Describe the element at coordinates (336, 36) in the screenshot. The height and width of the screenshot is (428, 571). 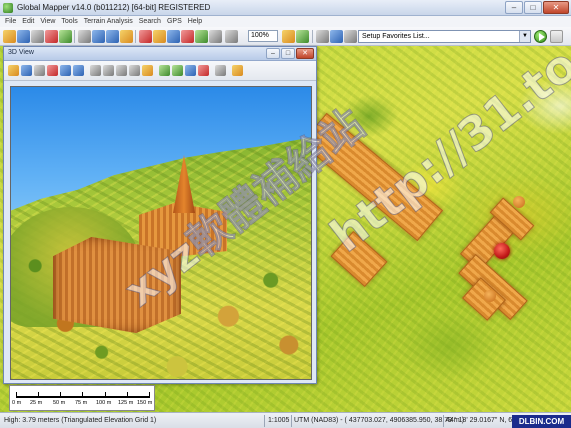
I see `config-icon` at that location.